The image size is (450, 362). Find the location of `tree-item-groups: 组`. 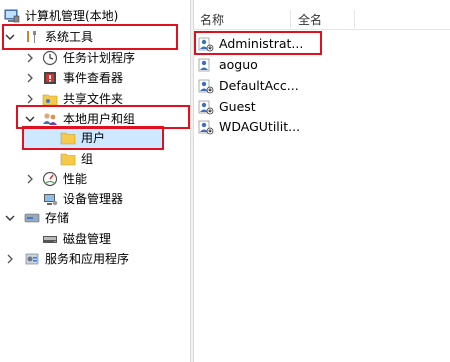

tree-item-groups: 组 is located at coordinates (76, 159).